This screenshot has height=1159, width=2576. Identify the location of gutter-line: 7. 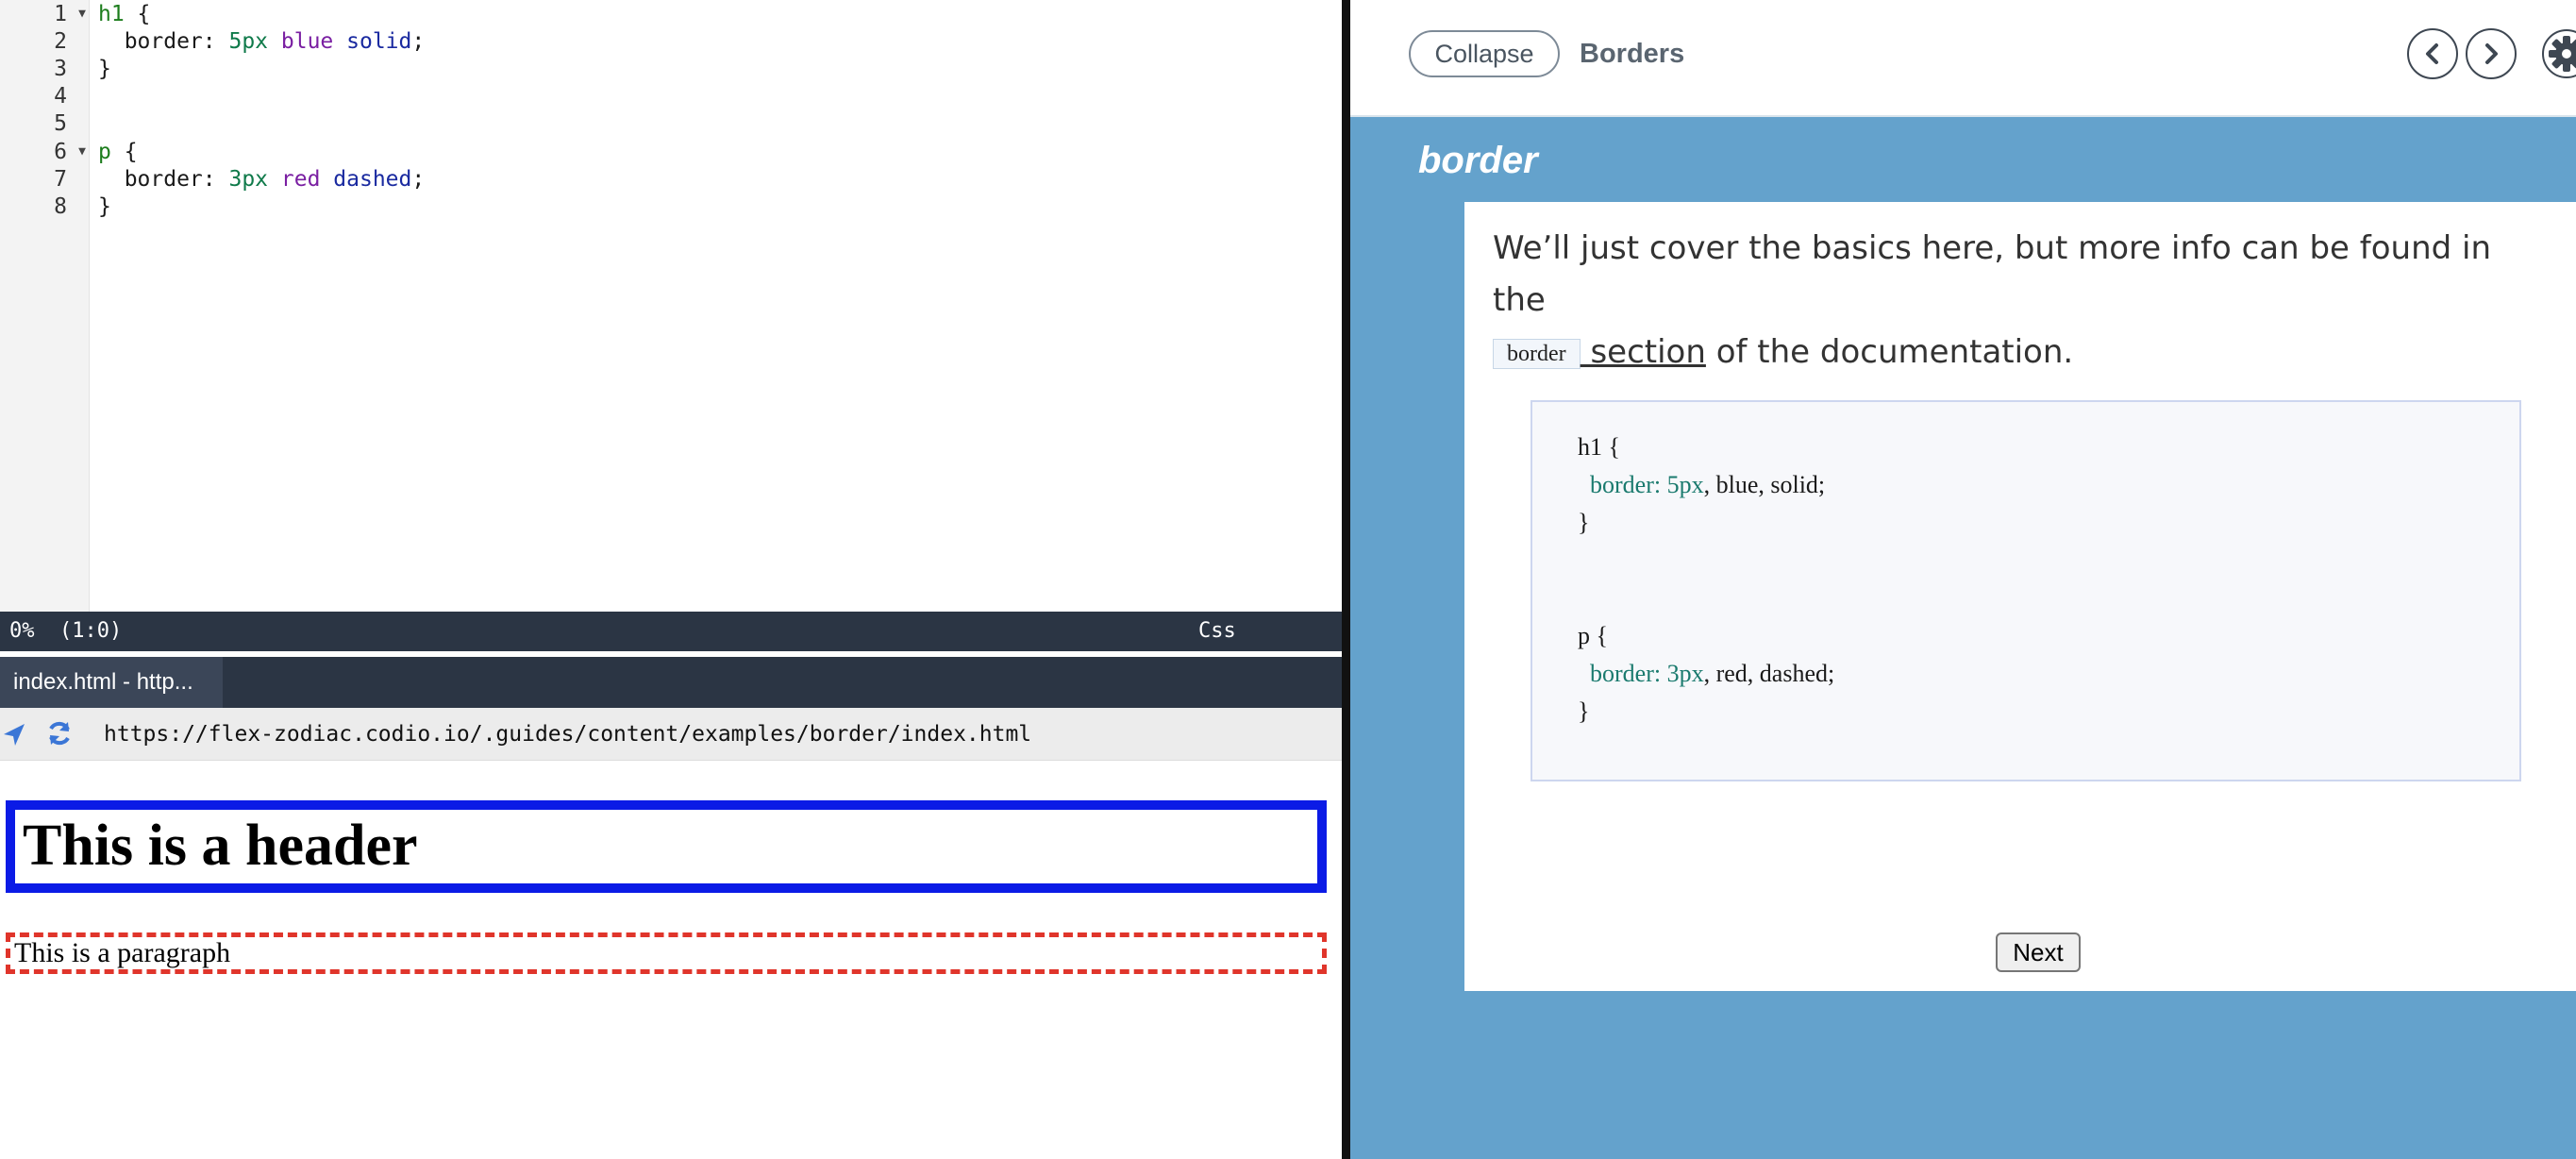
(45, 179).